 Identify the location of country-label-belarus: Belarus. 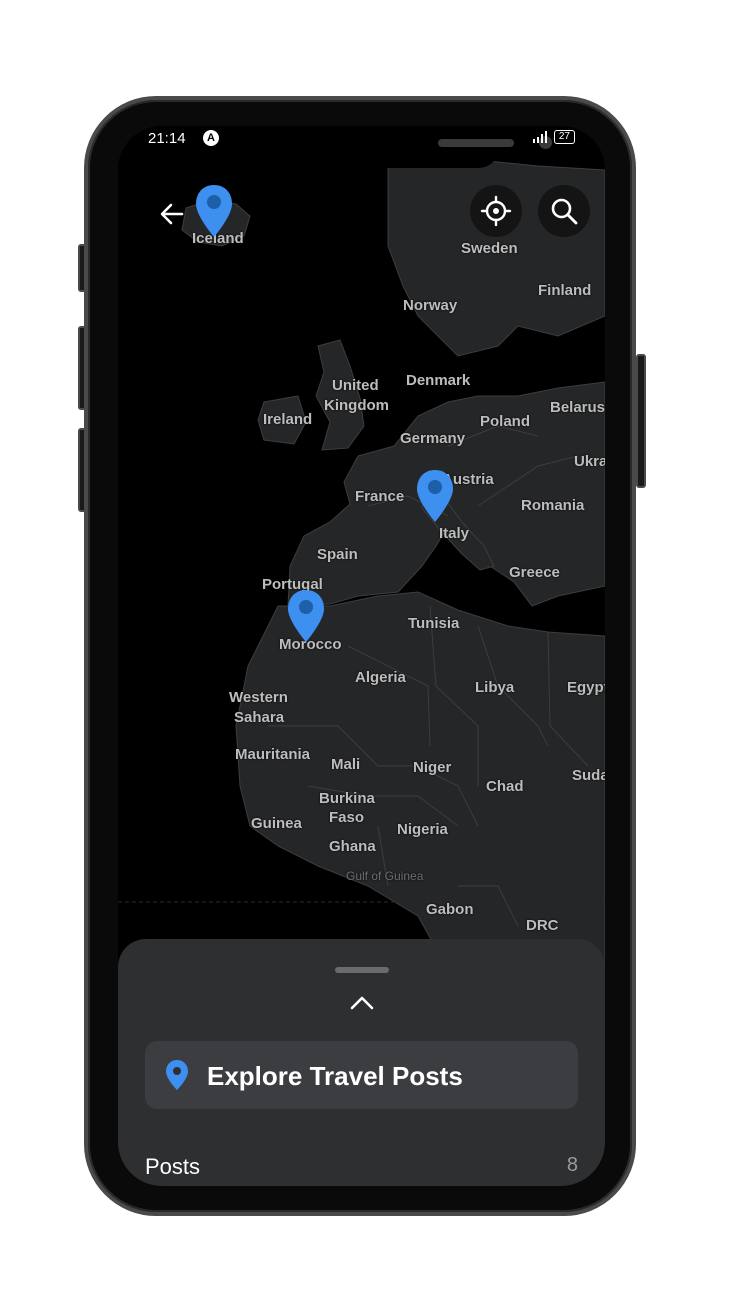
(577, 407).